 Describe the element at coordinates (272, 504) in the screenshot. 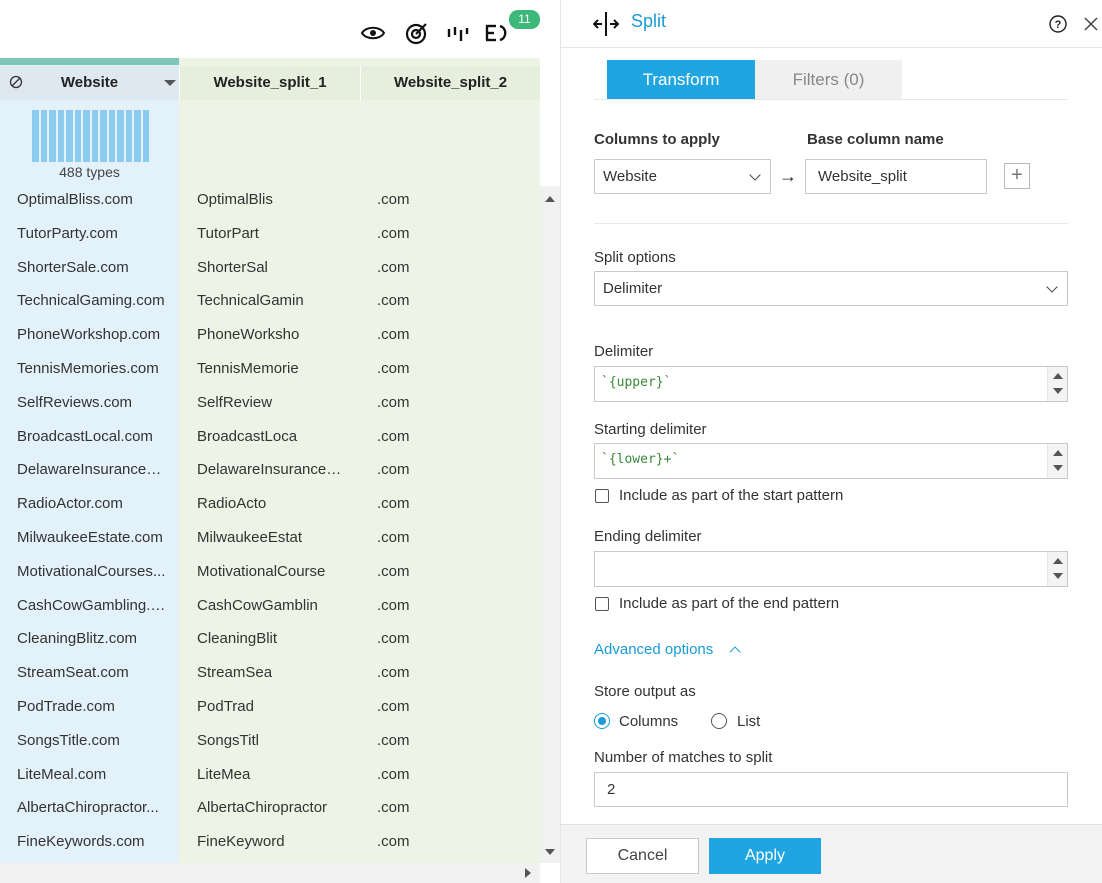

I see `cell-website-split-1: RadioActo` at that location.